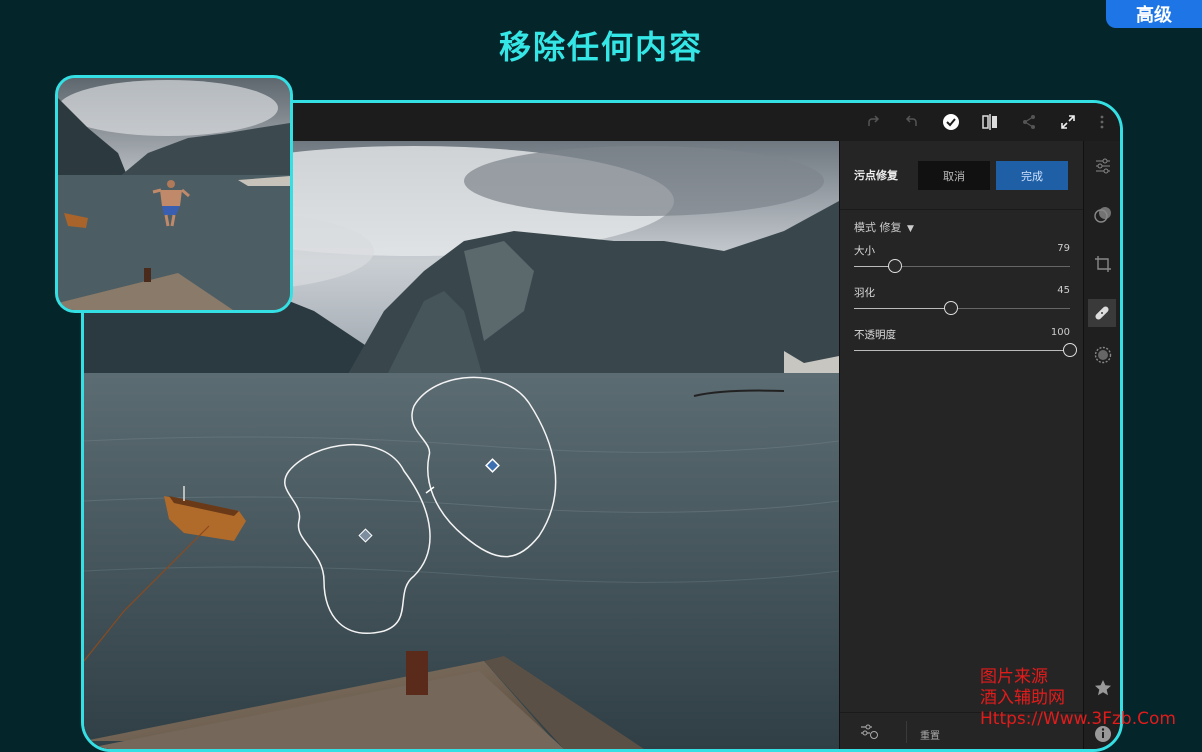 The width and height of the screenshot is (1202, 752). I want to click on undo-icon, so click(912, 122).